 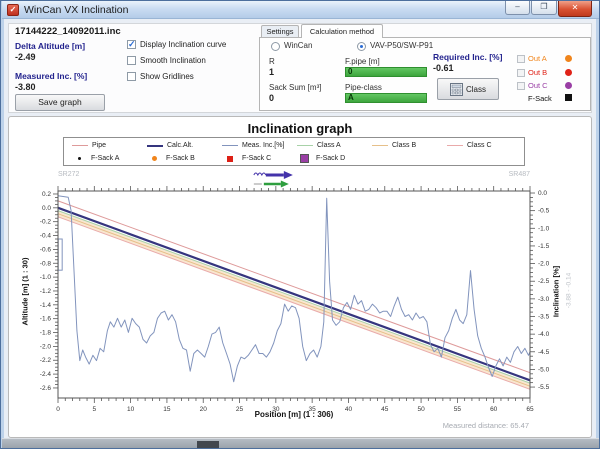 I want to click on class-button: Class, so click(x=468, y=89).